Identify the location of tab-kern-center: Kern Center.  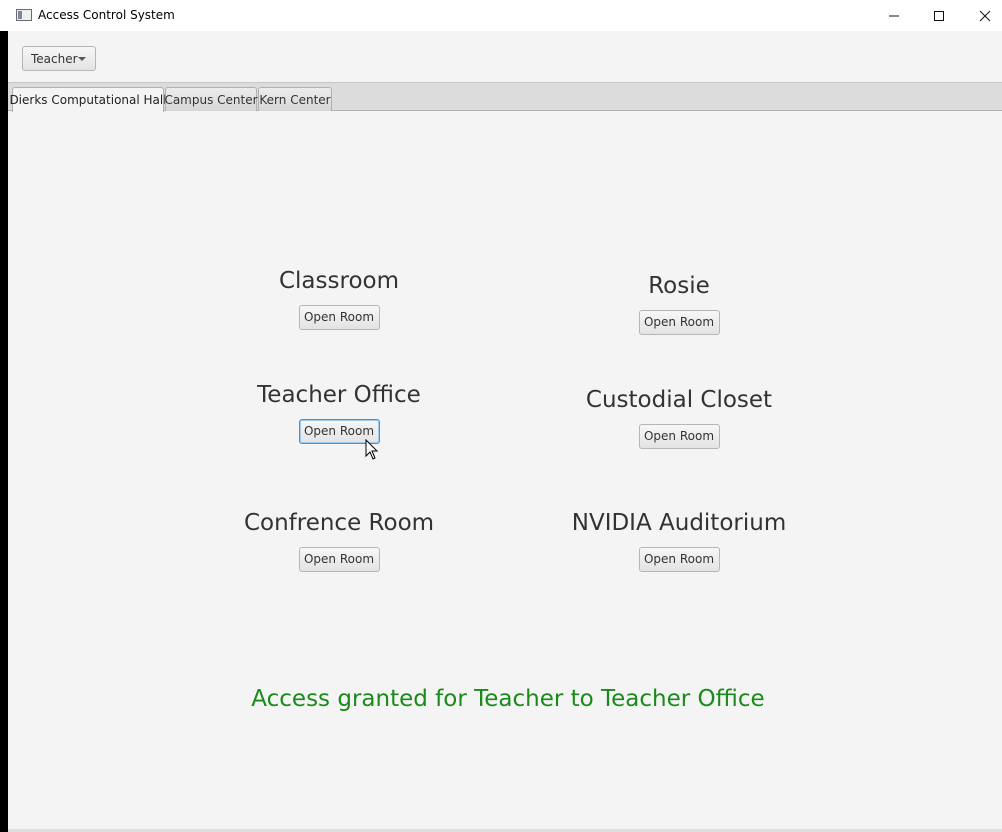
(295, 99).